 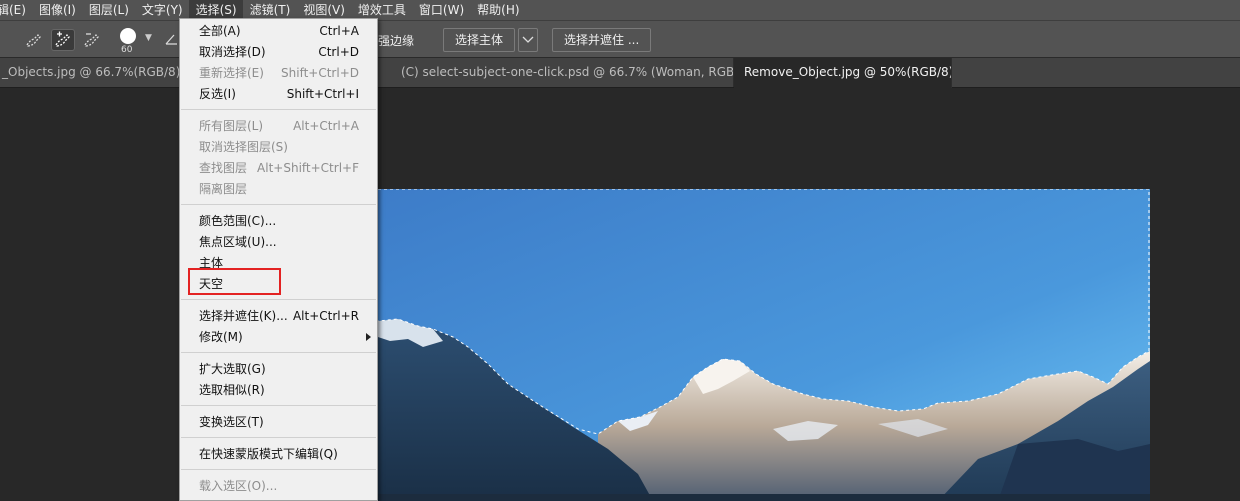 What do you see at coordinates (441, 10) in the screenshot?
I see `menu-window: 窗口(W)` at bounding box center [441, 10].